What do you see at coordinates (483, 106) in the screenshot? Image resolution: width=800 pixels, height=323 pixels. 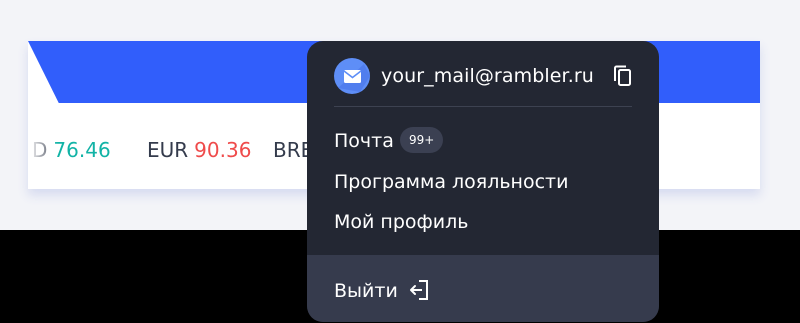 I see `menu-divider` at bounding box center [483, 106].